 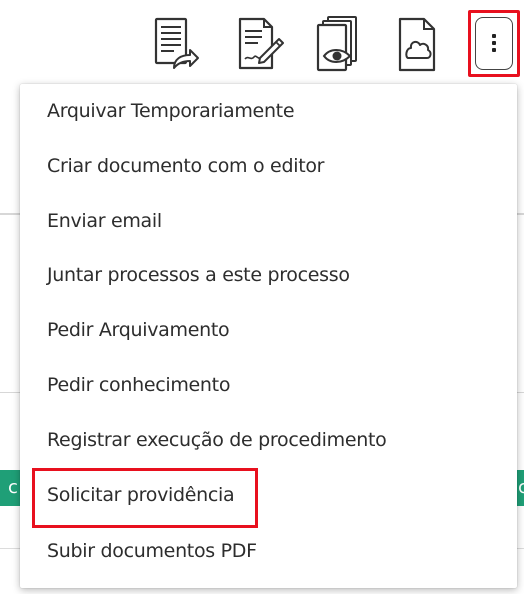 I want to click on menu-item-label: Subir documentos PDF, so click(x=152, y=551).